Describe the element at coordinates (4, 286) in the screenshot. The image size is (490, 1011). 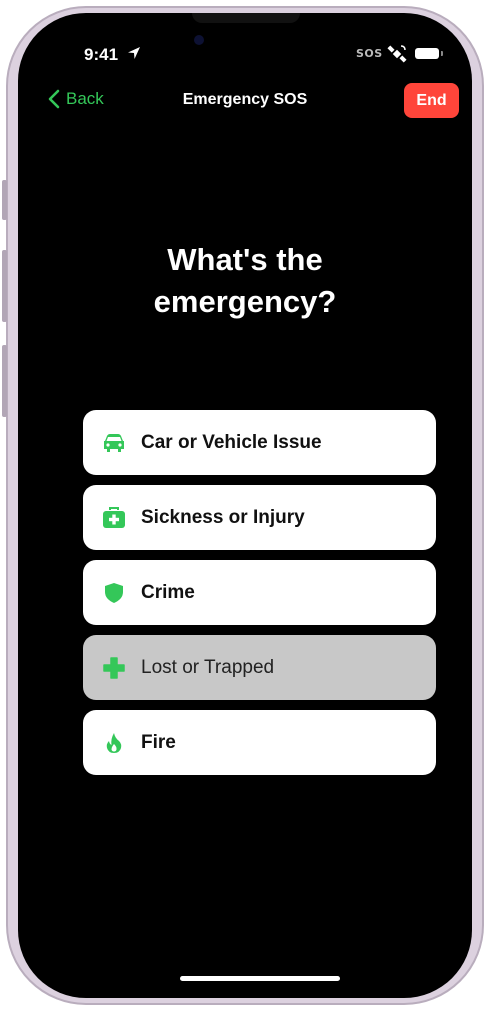
I see `volume-up-button` at that location.